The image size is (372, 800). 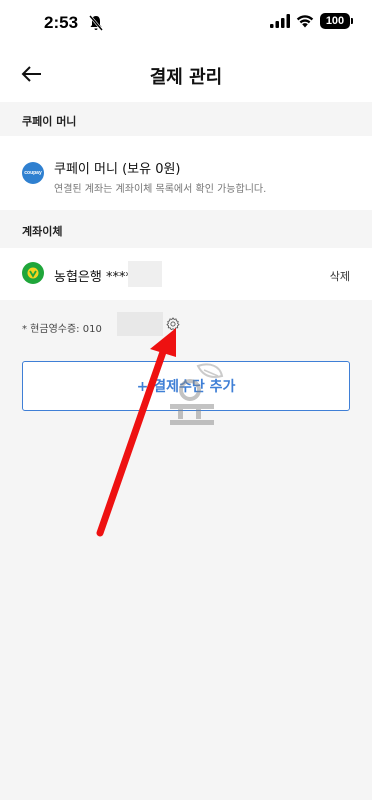 What do you see at coordinates (173, 324) in the screenshot?
I see `gear-icon` at bounding box center [173, 324].